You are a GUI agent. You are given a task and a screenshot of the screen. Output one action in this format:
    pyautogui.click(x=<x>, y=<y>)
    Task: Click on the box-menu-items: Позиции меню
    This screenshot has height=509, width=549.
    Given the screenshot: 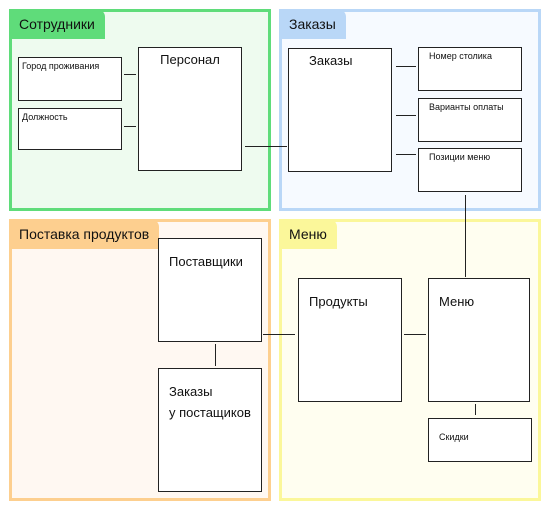 What is the action you would take?
    pyautogui.click(x=470, y=170)
    